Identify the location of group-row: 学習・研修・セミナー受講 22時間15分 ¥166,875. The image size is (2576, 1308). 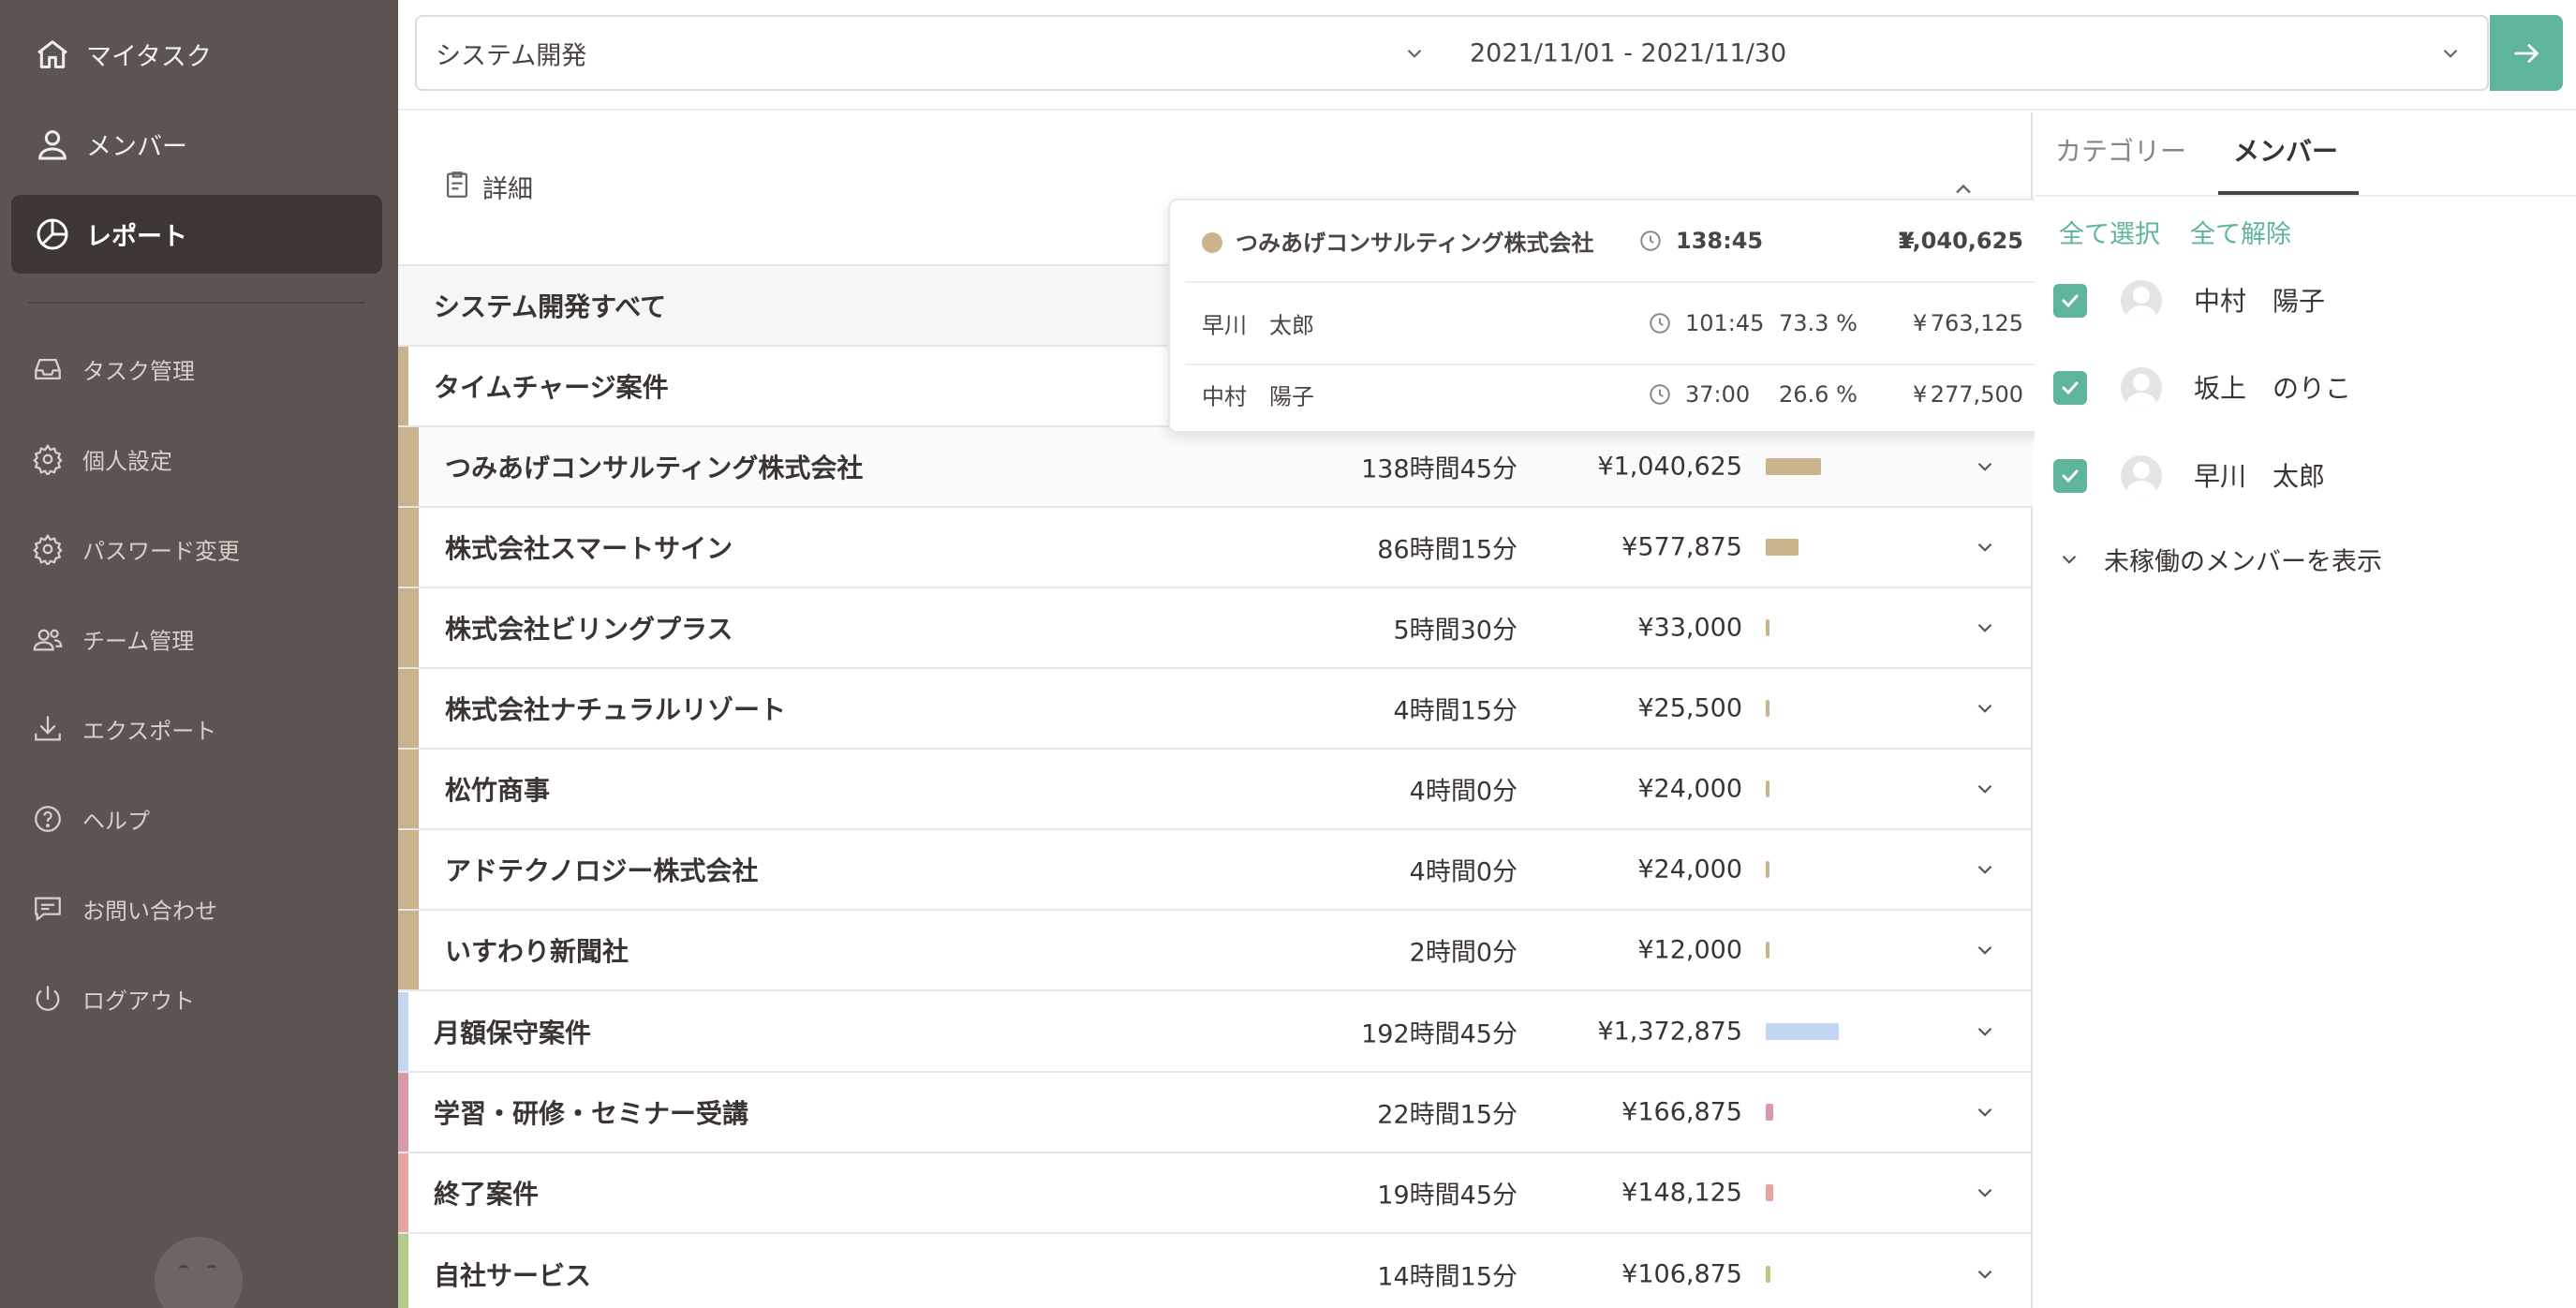
(1215, 1113).